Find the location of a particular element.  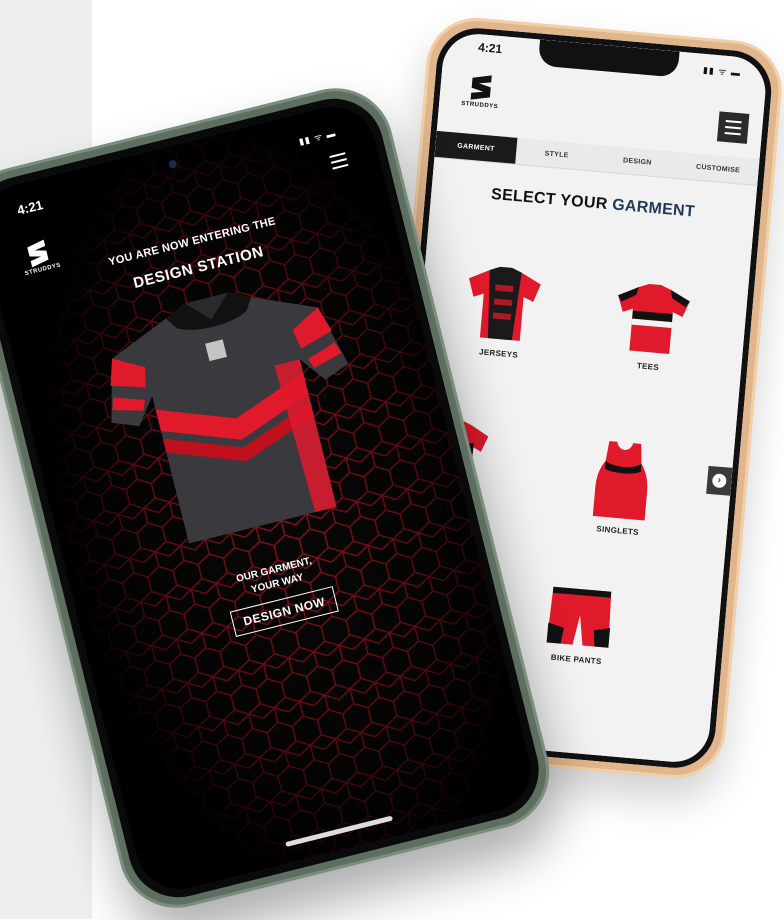

tab-style: STYLE is located at coordinates (556, 154).